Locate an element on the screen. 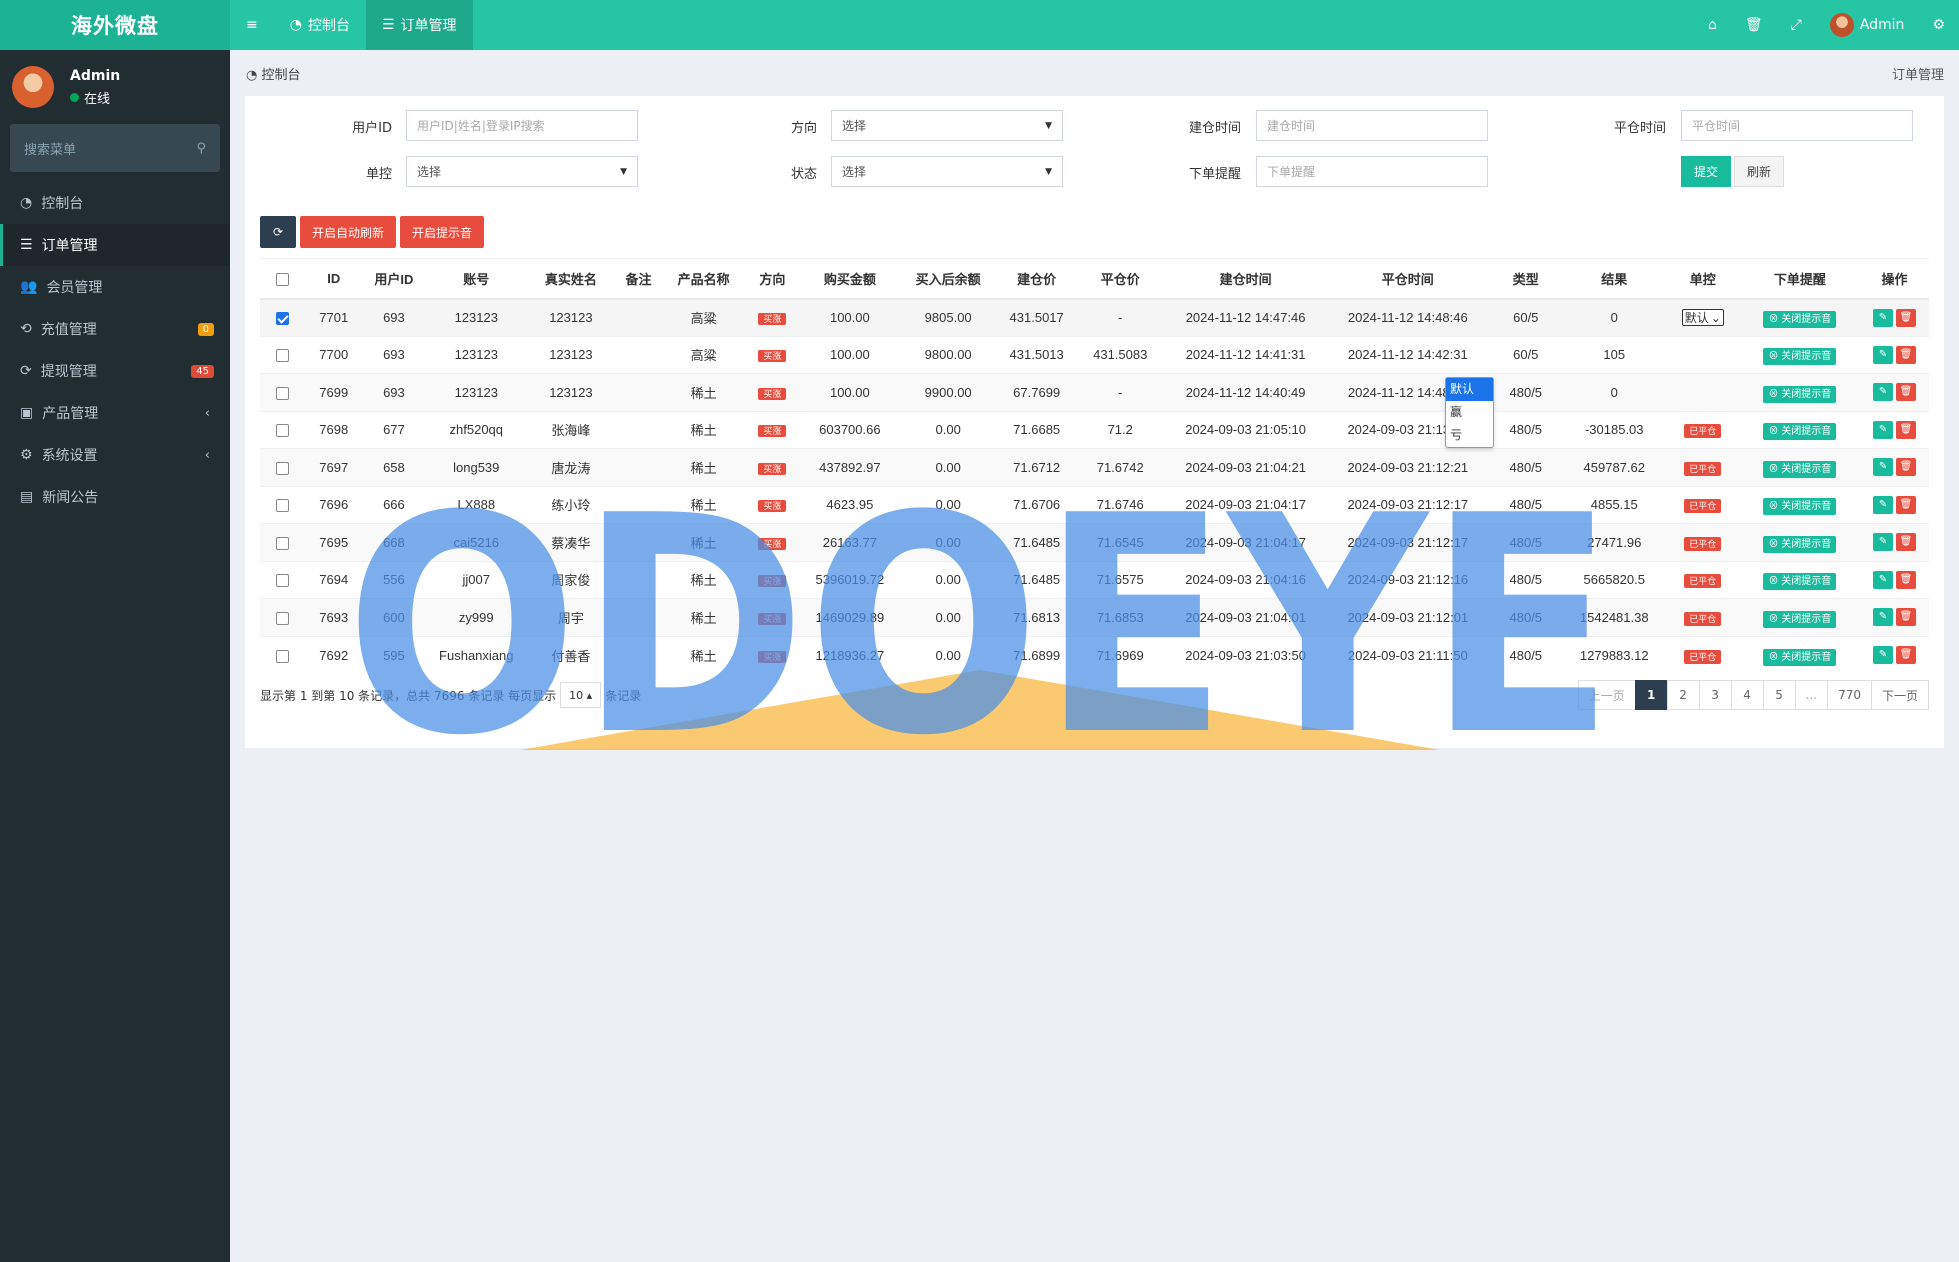 Image resolution: width=1959 pixels, height=1262 pixels. user-menu: Admin is located at coordinates (1867, 25).